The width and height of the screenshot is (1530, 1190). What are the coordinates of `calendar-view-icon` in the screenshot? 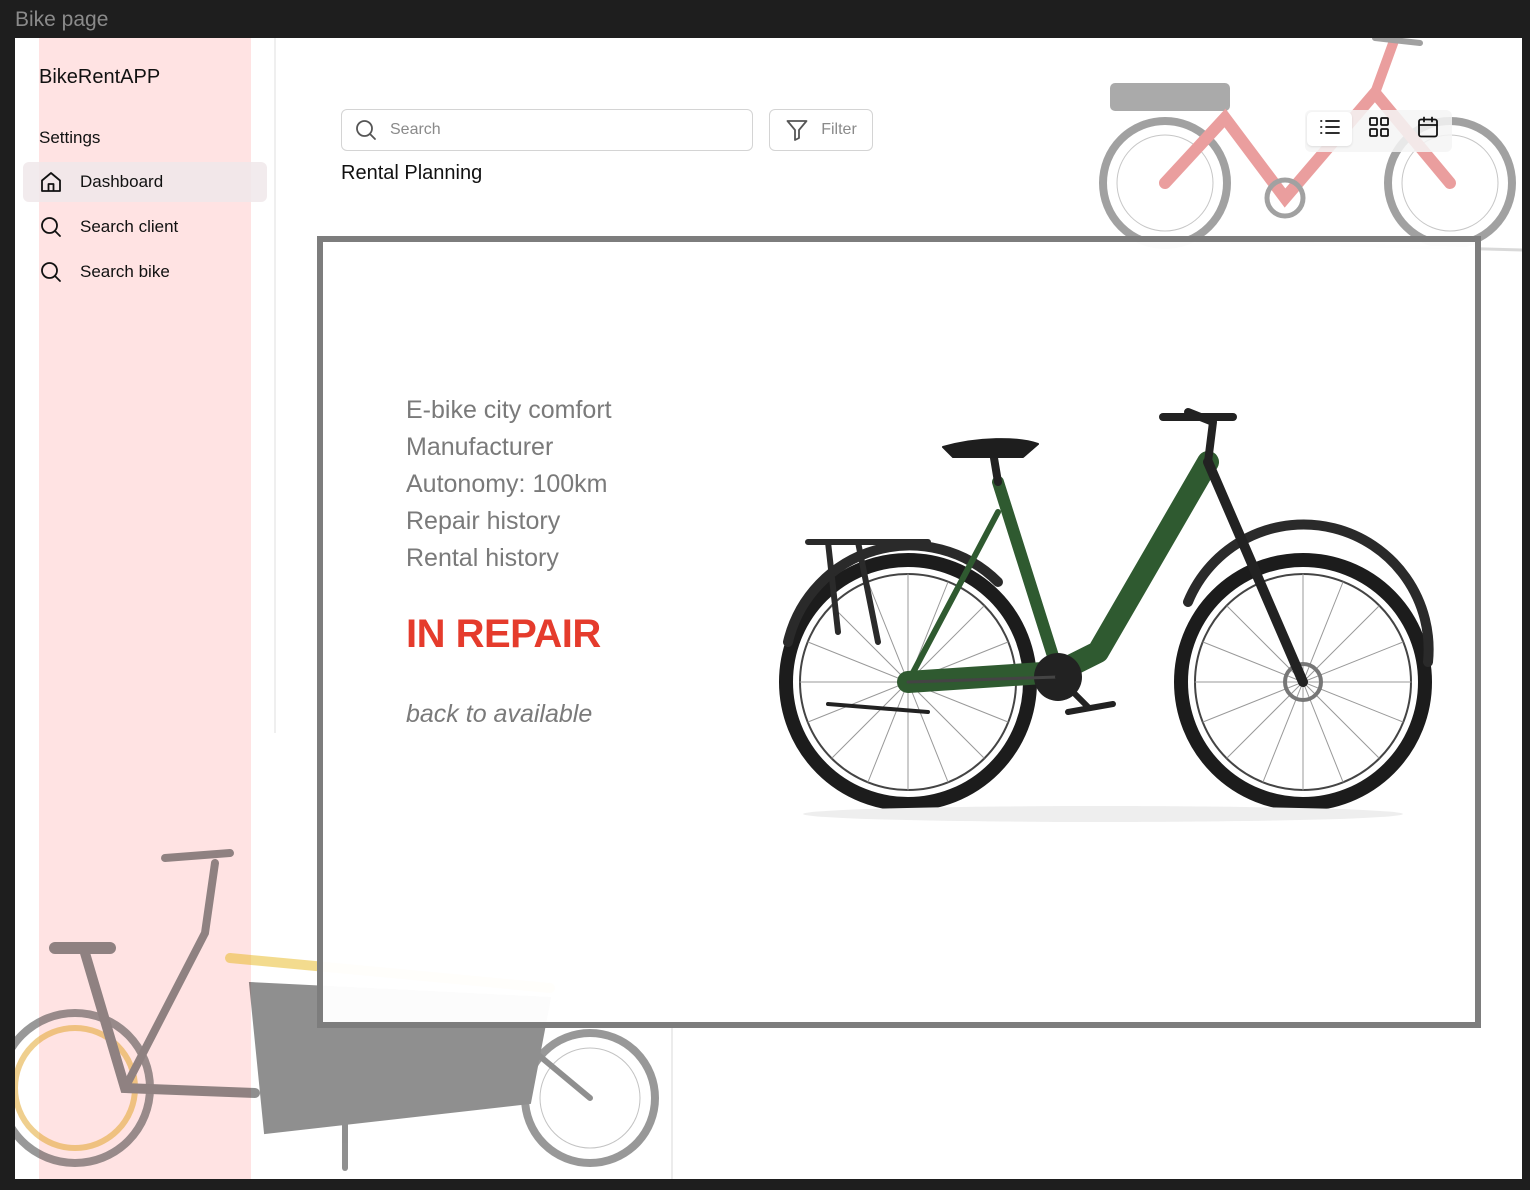 It's located at (1428, 129).